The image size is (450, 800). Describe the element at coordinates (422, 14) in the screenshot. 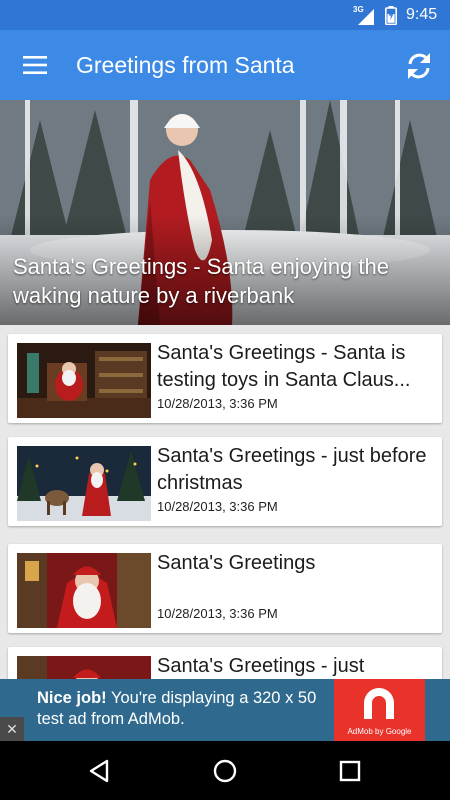

I see `clock: 9:45` at that location.